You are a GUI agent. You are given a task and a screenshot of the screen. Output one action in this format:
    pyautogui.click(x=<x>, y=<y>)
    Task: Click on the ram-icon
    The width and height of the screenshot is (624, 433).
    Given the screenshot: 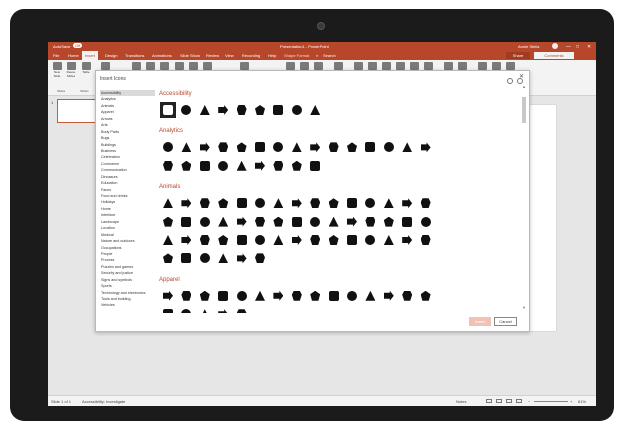 What is the action you would take?
    pyautogui.click(x=389, y=240)
    